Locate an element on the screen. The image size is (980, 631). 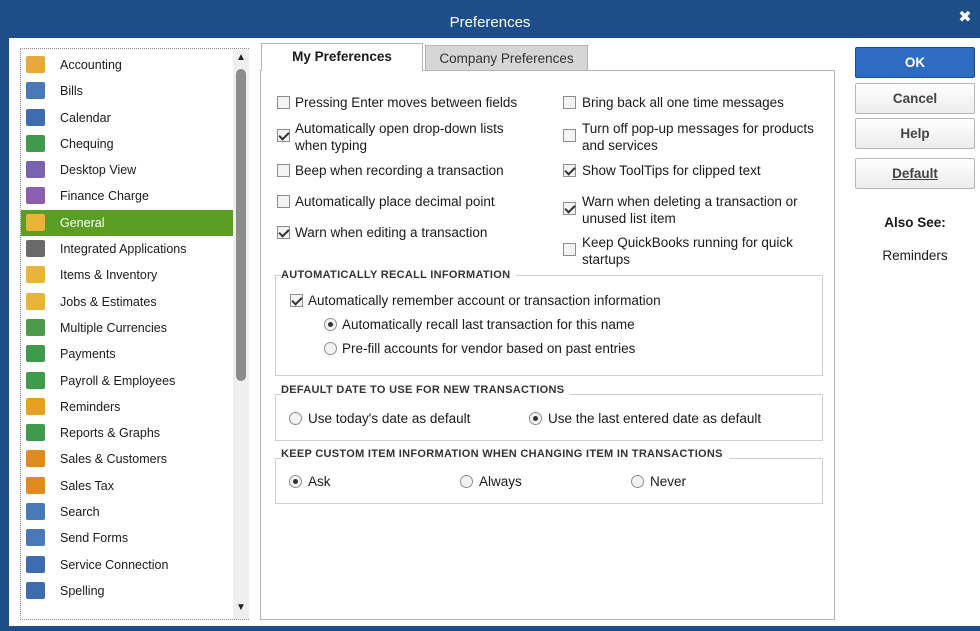
use-today-date-radio is located at coordinates (295, 418).